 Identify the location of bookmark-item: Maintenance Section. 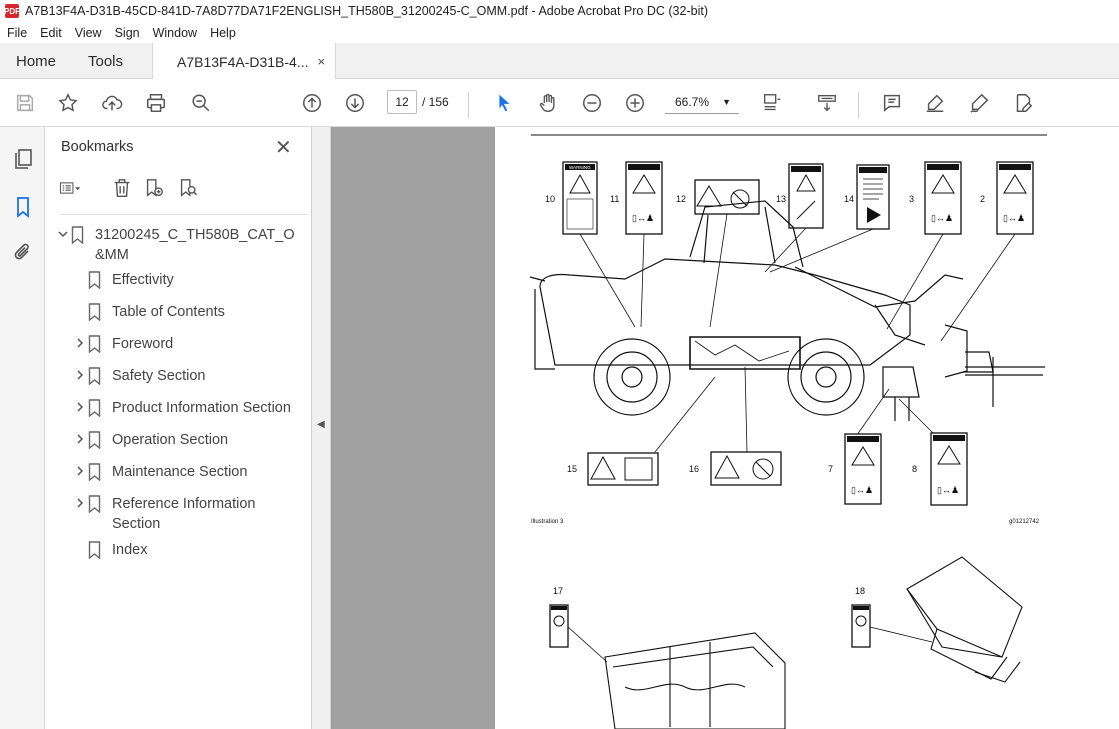
(188, 472).